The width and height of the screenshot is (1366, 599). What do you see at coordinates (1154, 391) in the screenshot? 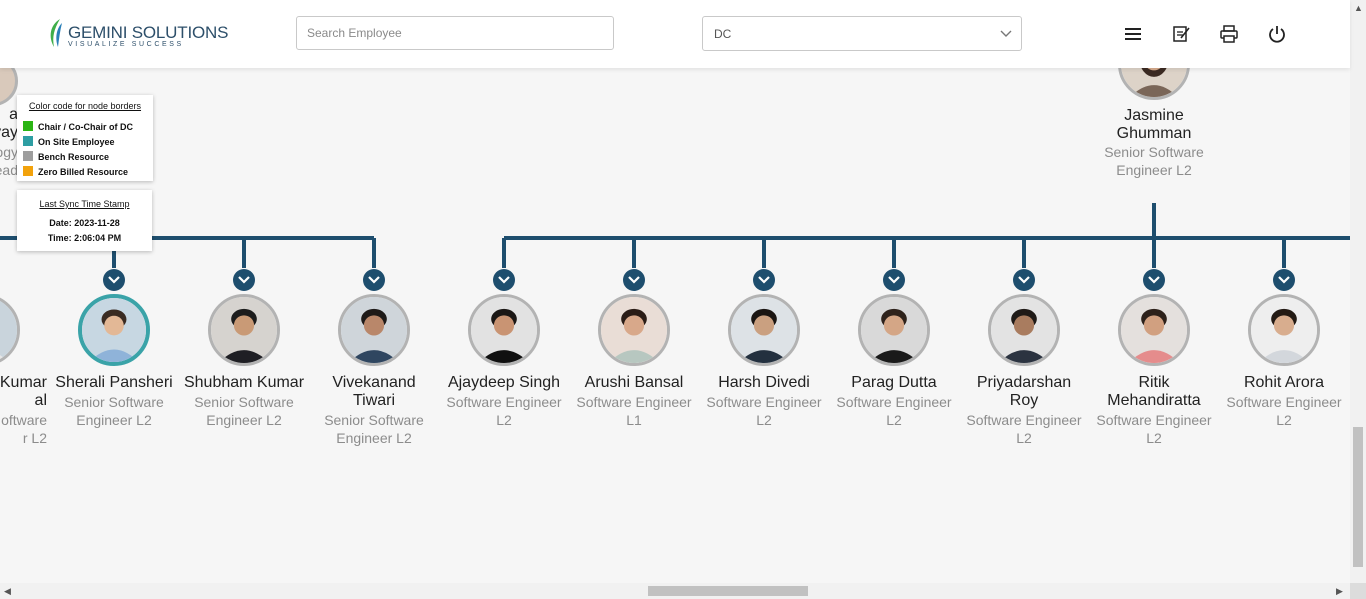
I see `employee-name: Ritik Mehandiratta` at bounding box center [1154, 391].